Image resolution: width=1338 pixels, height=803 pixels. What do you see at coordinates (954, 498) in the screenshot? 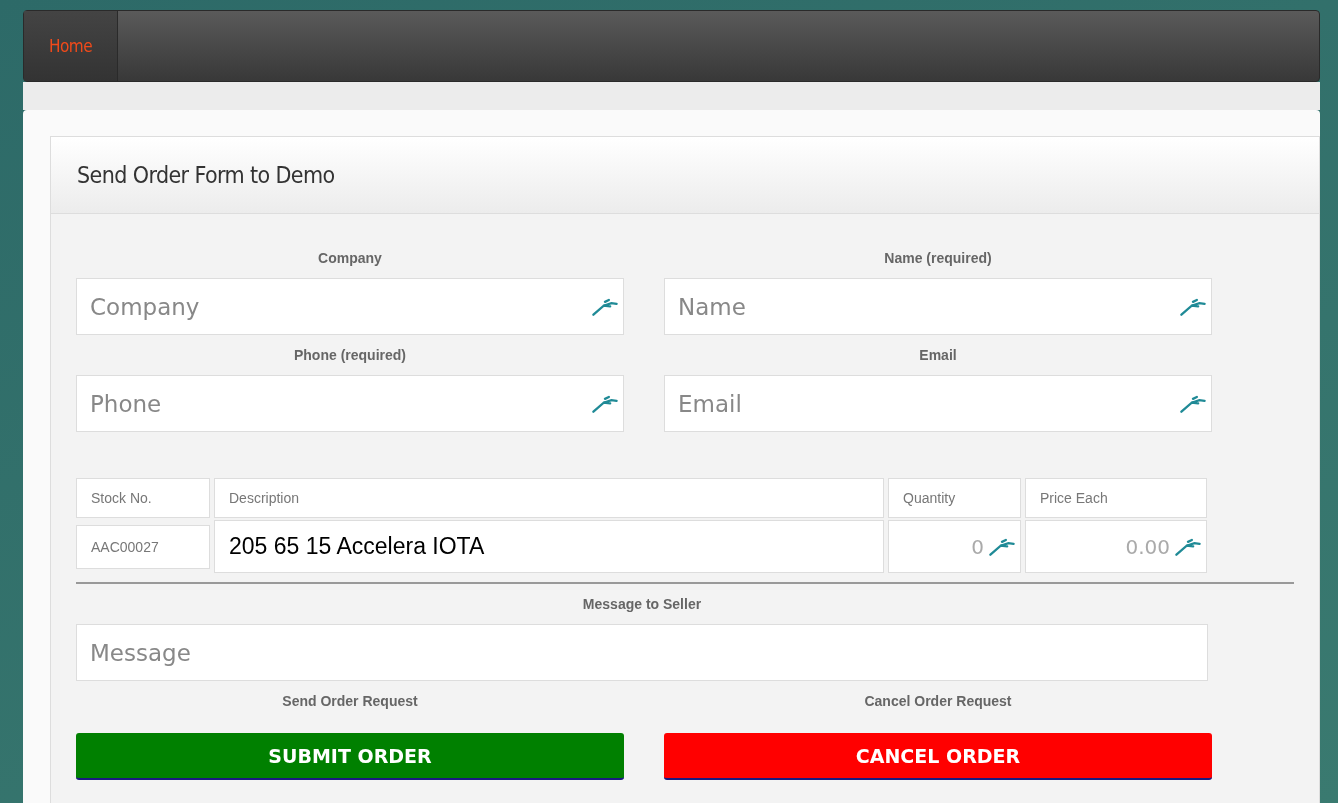
I see `column-header: Quantity` at bounding box center [954, 498].